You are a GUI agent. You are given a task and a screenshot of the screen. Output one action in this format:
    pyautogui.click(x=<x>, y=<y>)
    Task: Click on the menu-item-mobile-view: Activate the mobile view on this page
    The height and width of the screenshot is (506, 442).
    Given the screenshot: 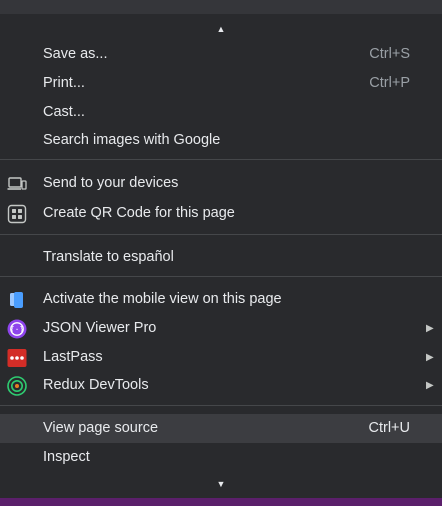 What is the action you would take?
    pyautogui.click(x=221, y=299)
    